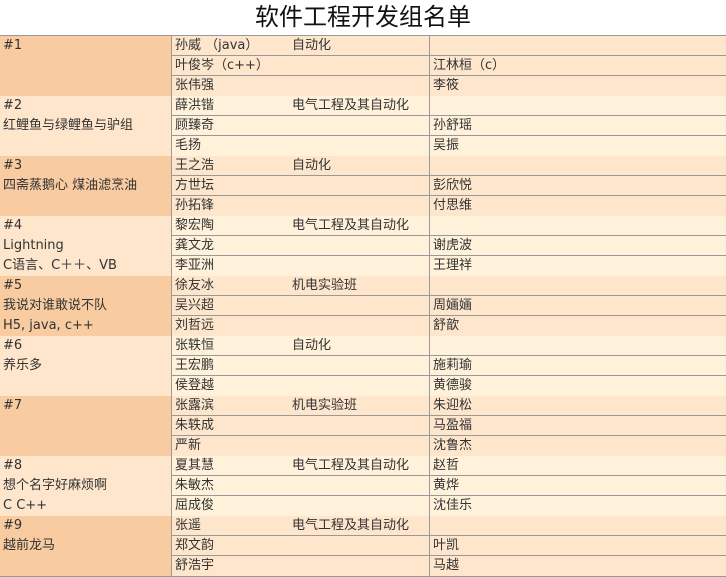 The width and height of the screenshot is (726, 577). What do you see at coordinates (301, 346) in the screenshot?
I see `member-cell: 张轶恒 自动化` at bounding box center [301, 346].